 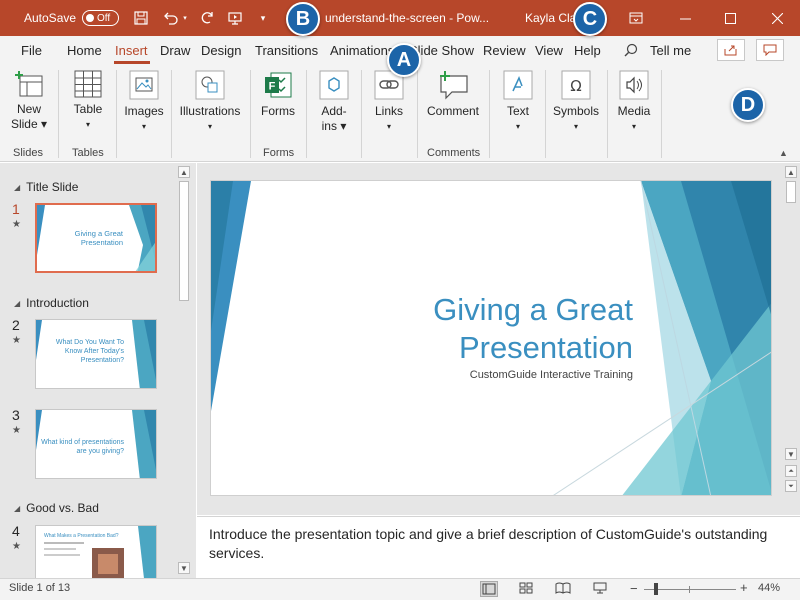 What do you see at coordinates (685, 18) in the screenshot?
I see `minimize-icon` at bounding box center [685, 18].